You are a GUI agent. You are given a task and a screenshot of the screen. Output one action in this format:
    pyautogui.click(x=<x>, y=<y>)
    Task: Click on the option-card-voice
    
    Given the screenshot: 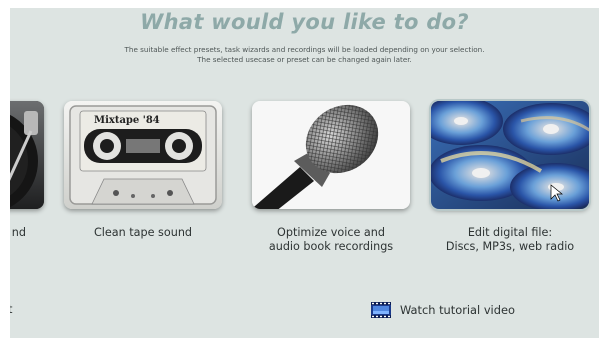 What is the action you would take?
    pyautogui.click(x=331, y=155)
    